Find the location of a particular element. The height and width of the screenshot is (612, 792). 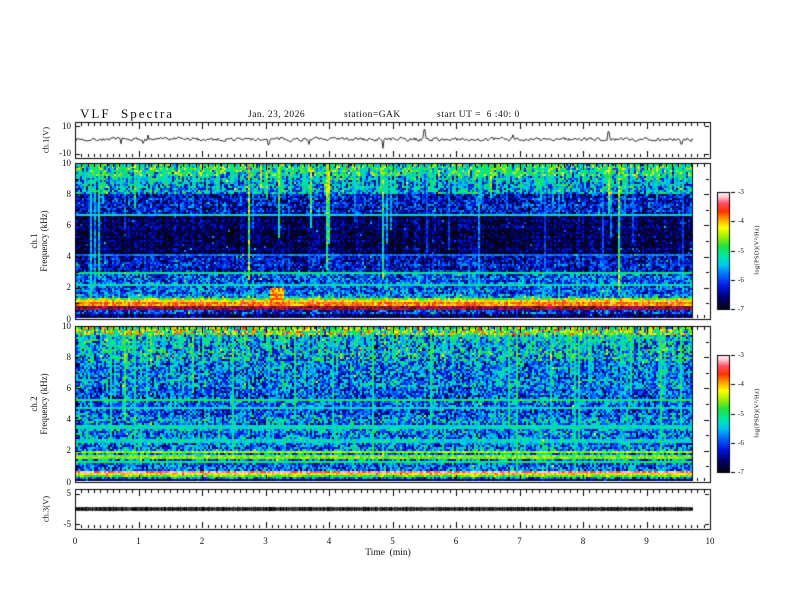

ch1-spectrogram-ytick-8: 8 is located at coordinates (69, 193).